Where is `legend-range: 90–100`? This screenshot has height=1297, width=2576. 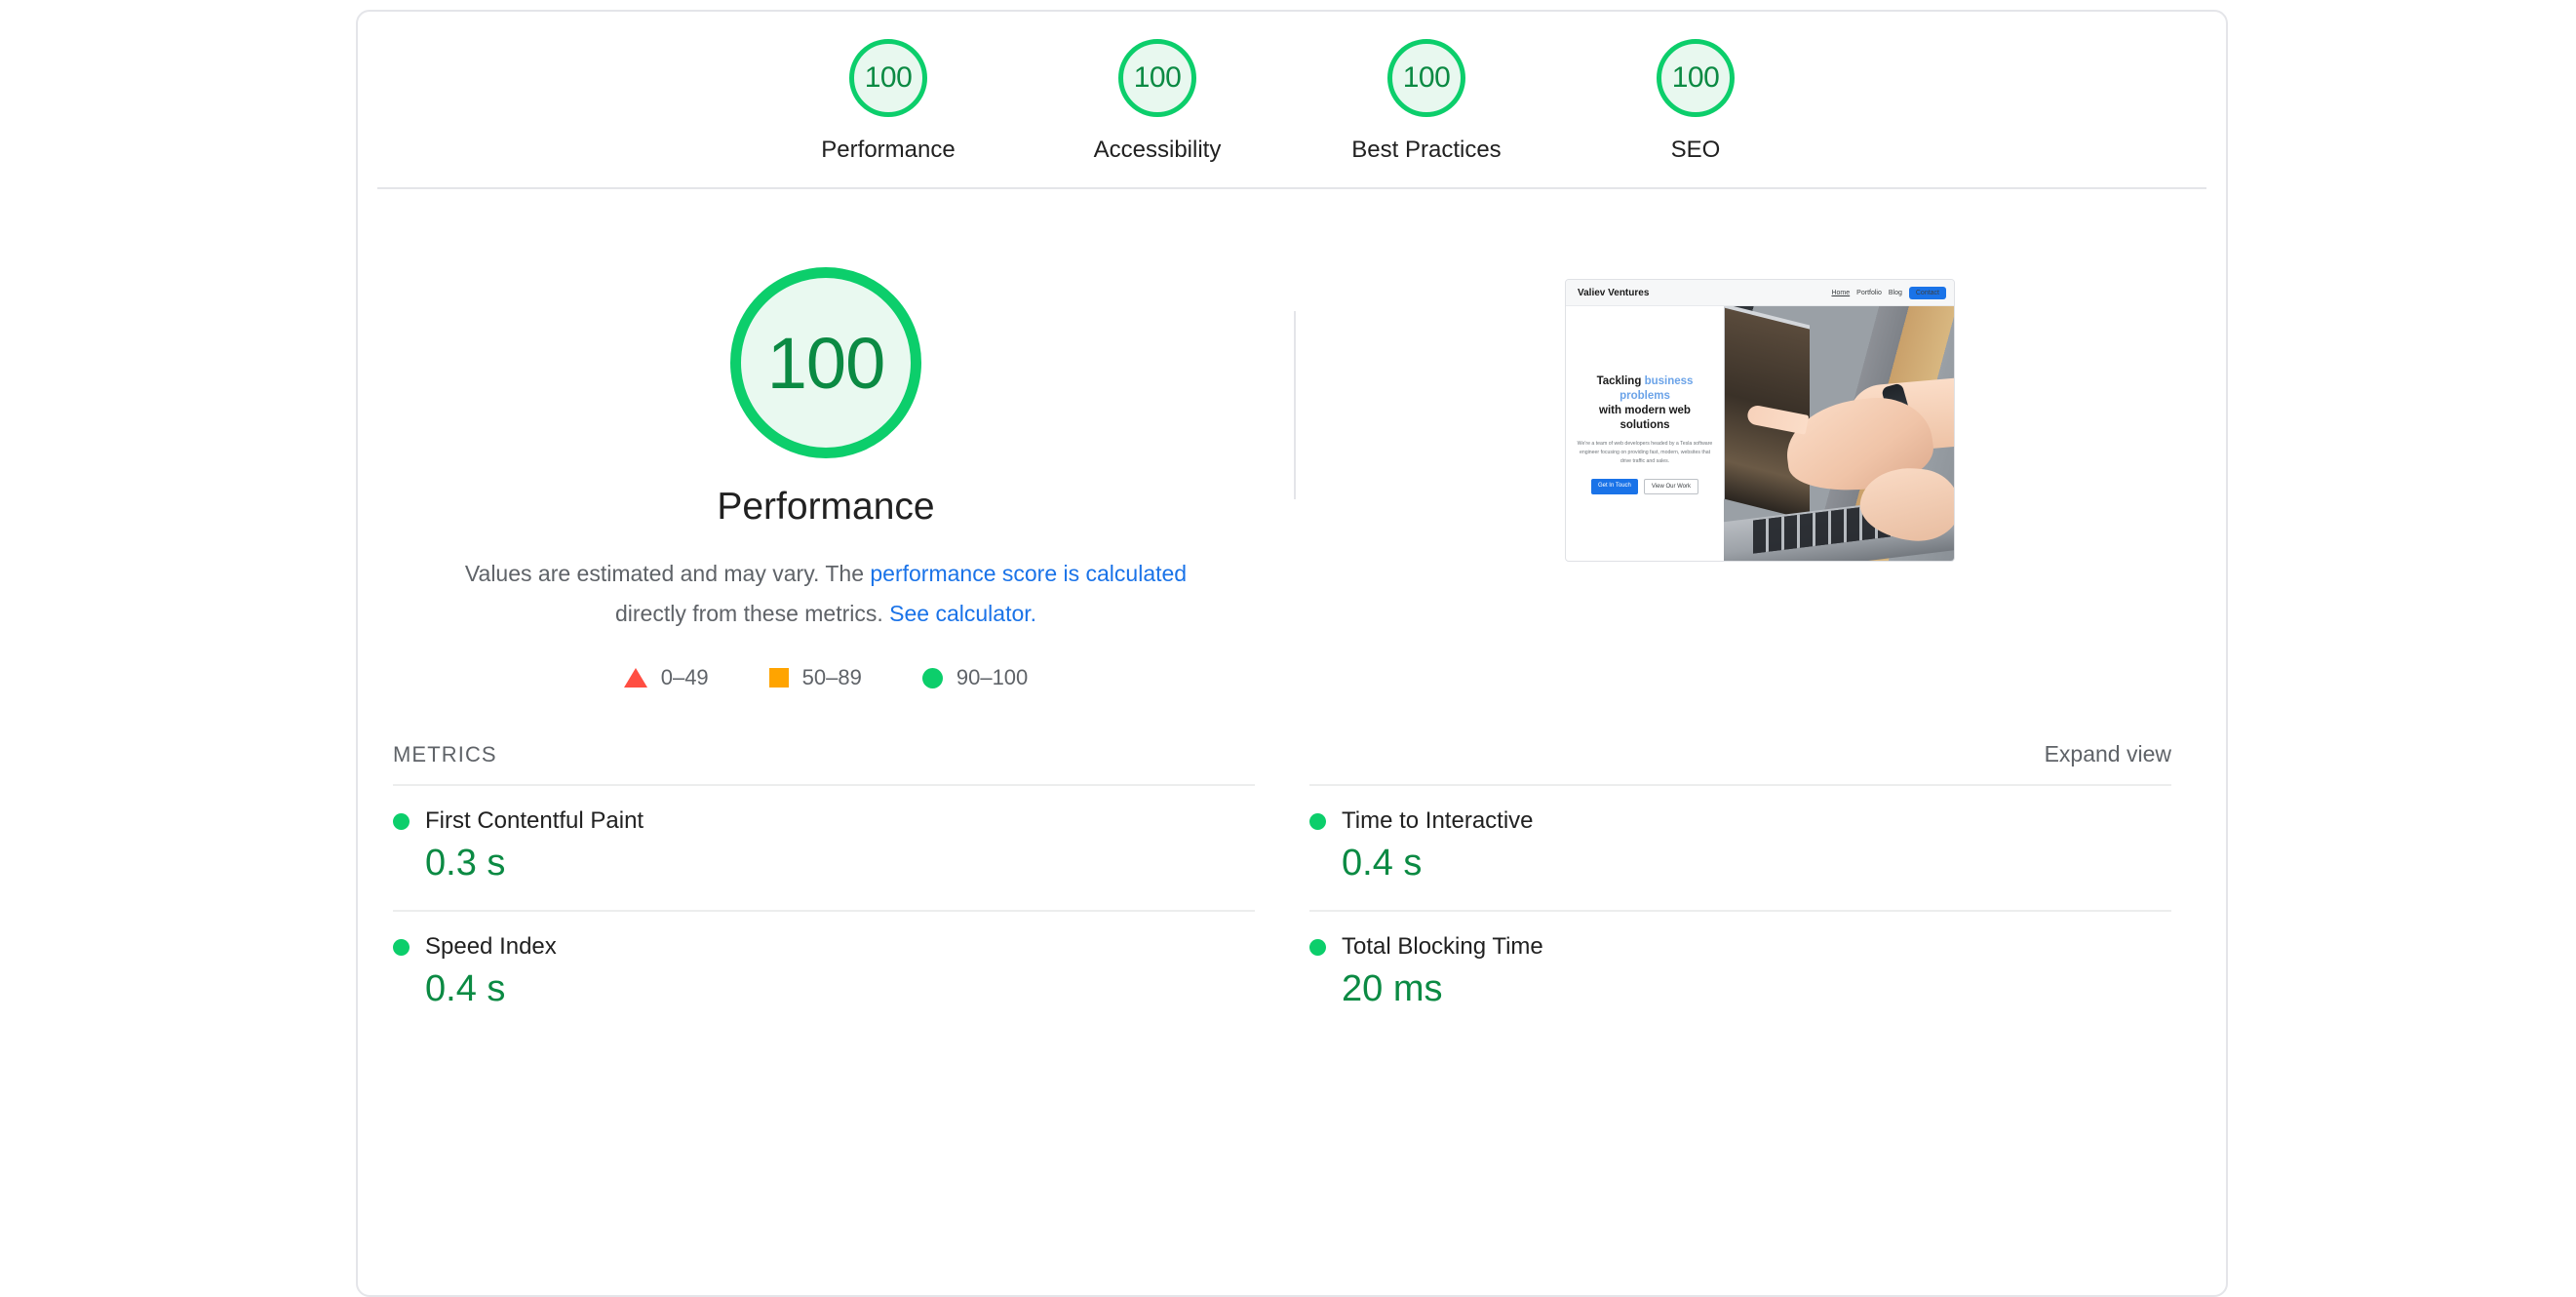 legend-range: 90–100 is located at coordinates (992, 677).